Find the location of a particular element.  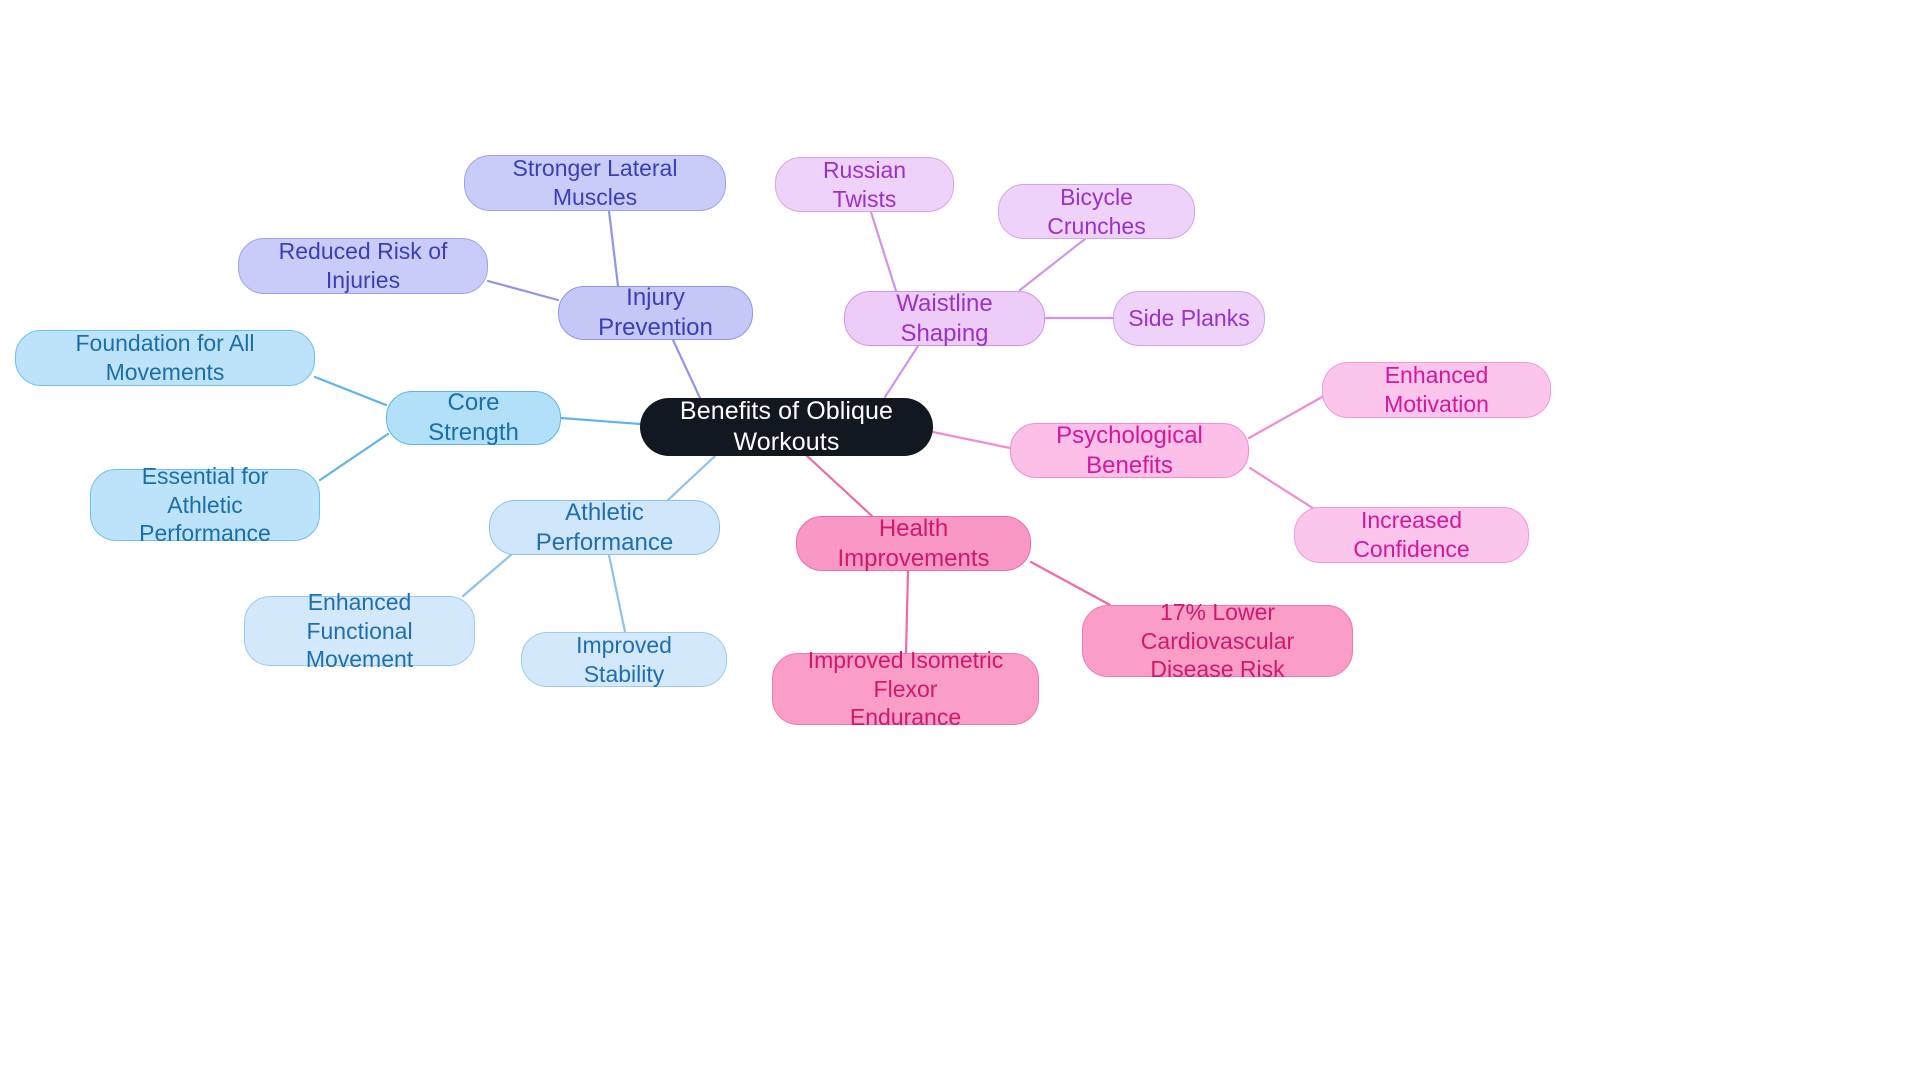

leaf-node-side-planks: Side Planks is located at coordinates (1189, 318).